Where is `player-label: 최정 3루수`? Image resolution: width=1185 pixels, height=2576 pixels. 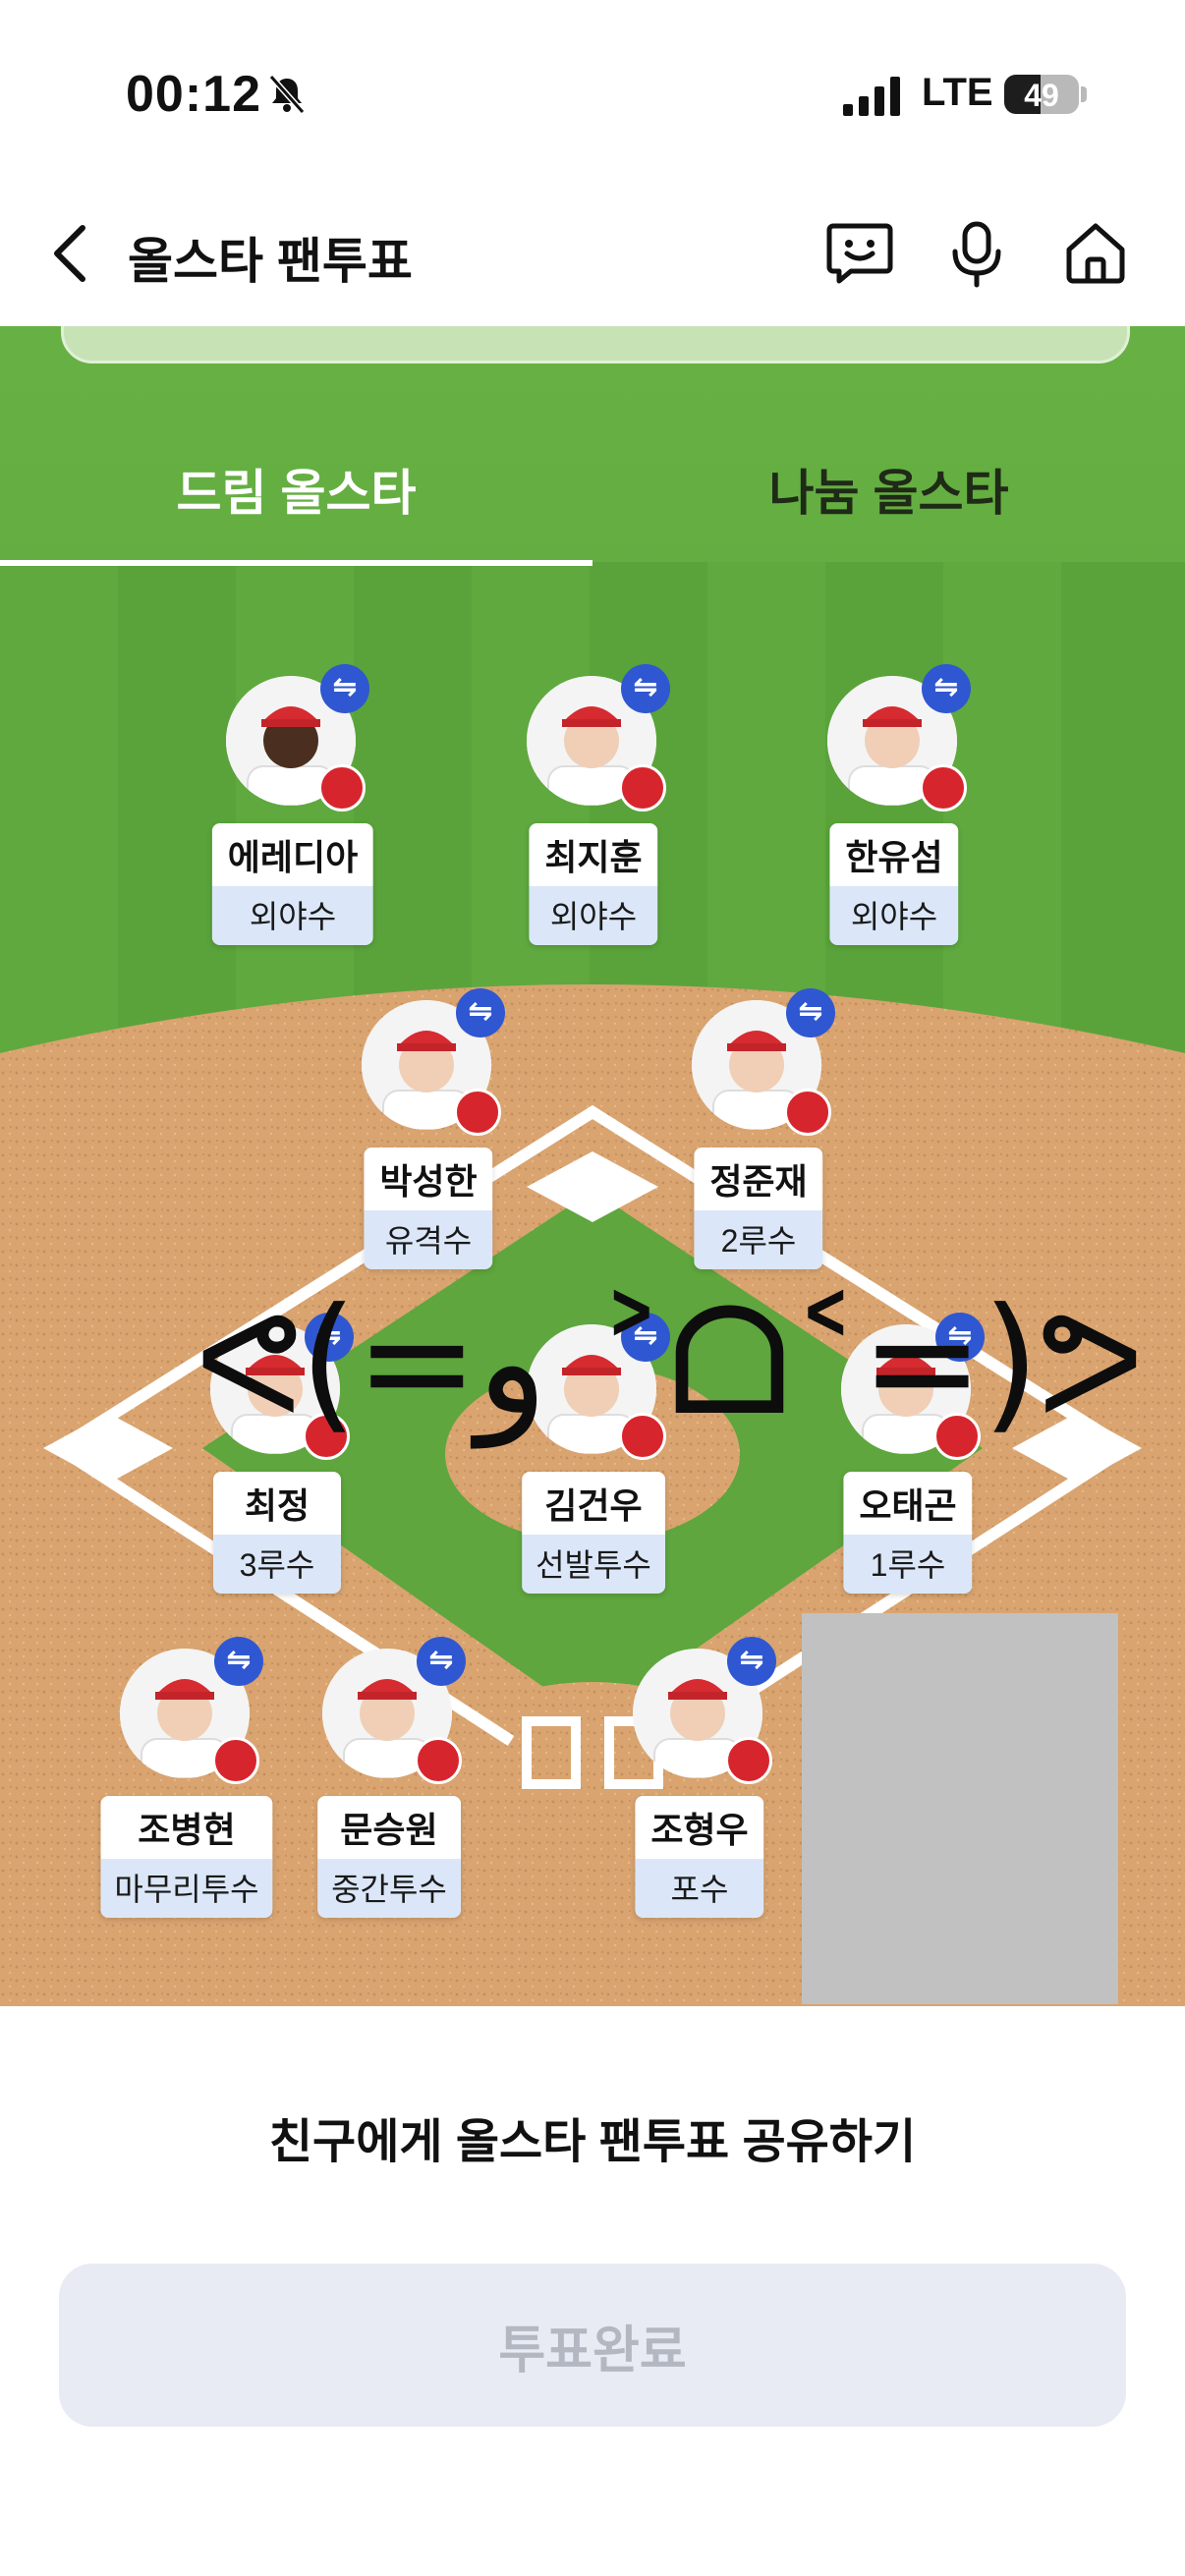 player-label: 최정 3루수 is located at coordinates (277, 1533).